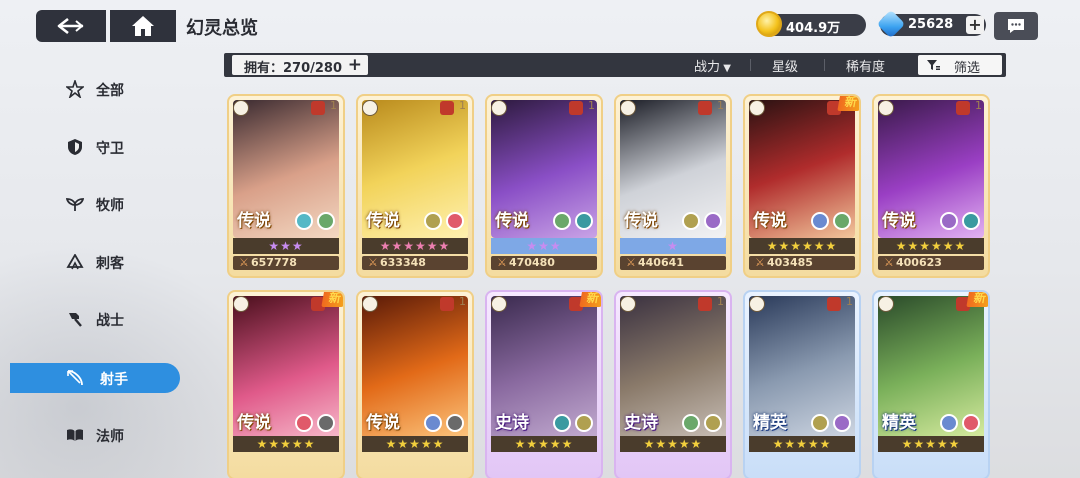 This screenshot has height=478, width=1080. I want to click on sort-by-rarity: 稀有度, so click(865, 65).